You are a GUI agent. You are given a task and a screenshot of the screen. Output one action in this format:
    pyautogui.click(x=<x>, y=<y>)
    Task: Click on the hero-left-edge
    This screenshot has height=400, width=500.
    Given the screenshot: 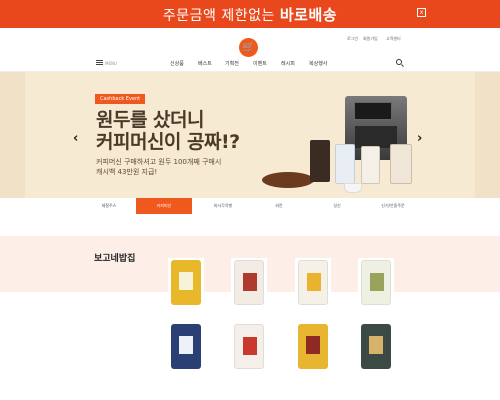 What is the action you would take?
    pyautogui.click(x=12, y=135)
    